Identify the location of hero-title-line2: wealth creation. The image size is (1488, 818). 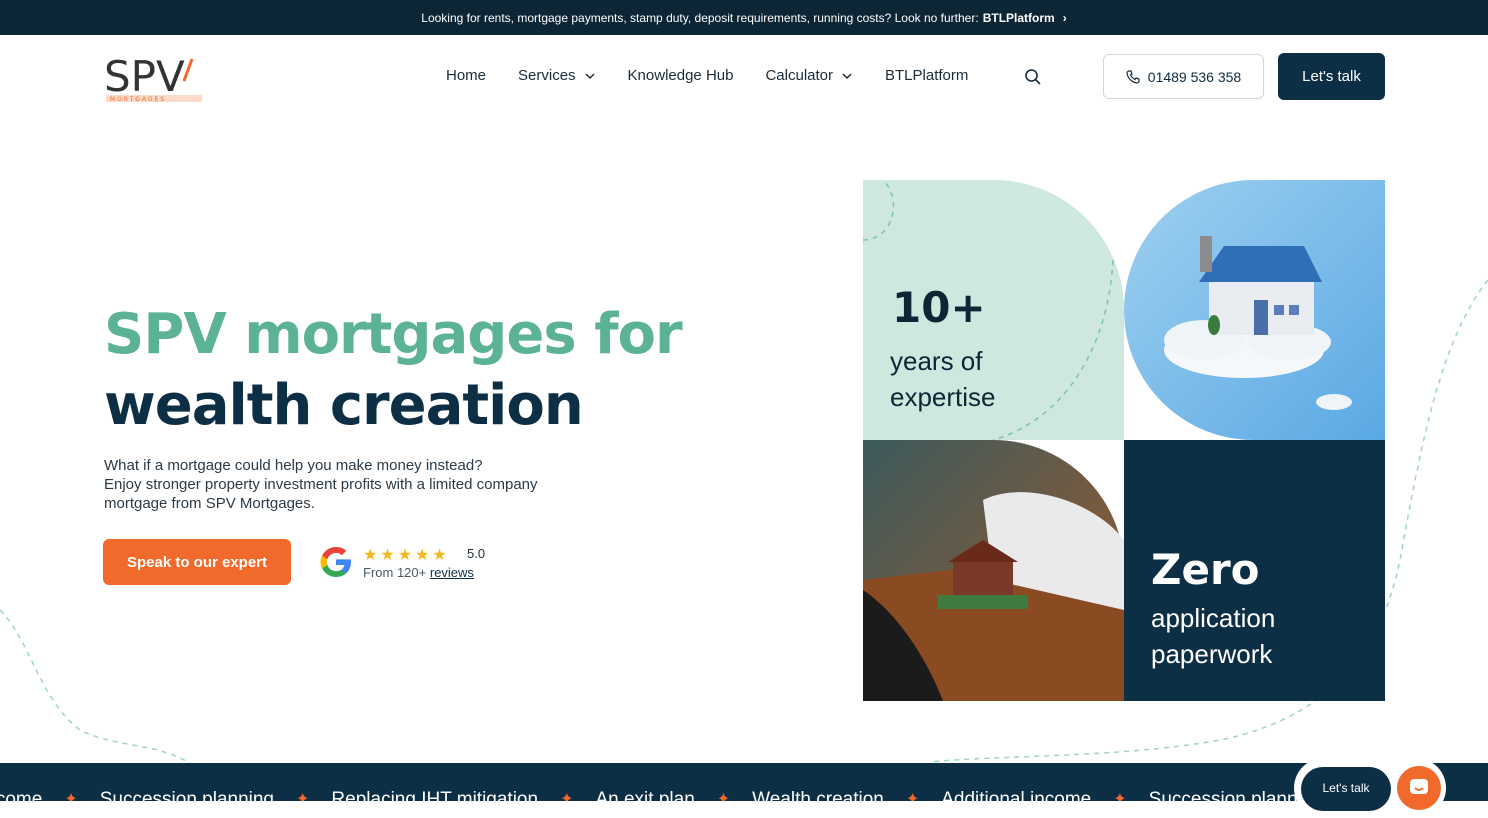
(344, 405).